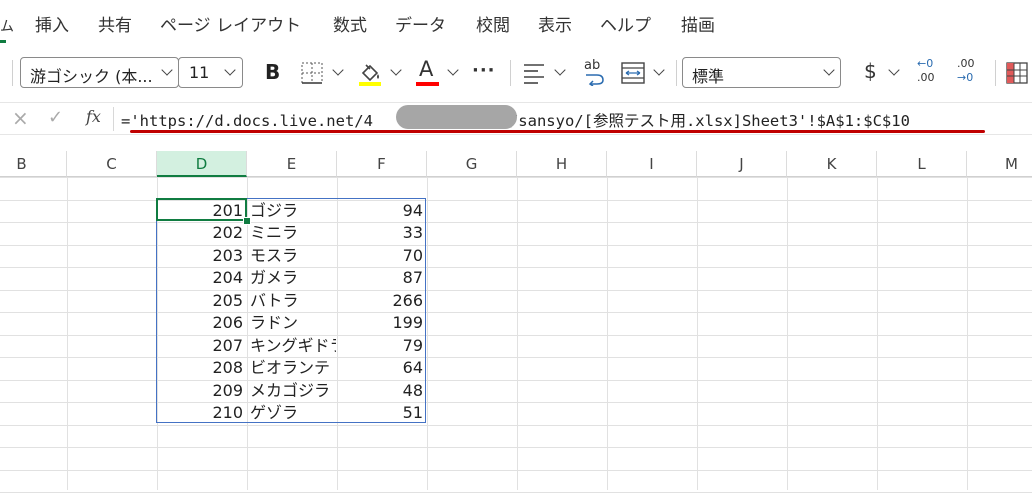  Describe the element at coordinates (832, 164) in the screenshot. I see `column-header-k: K` at that location.